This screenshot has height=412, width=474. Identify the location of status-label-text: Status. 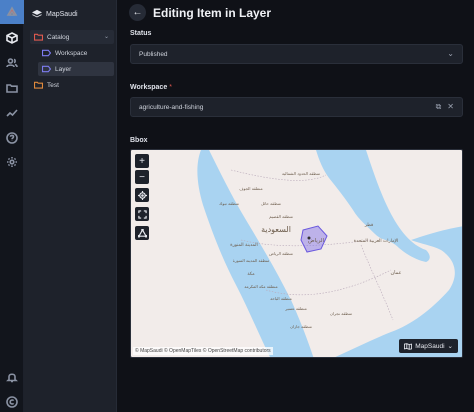
(141, 33).